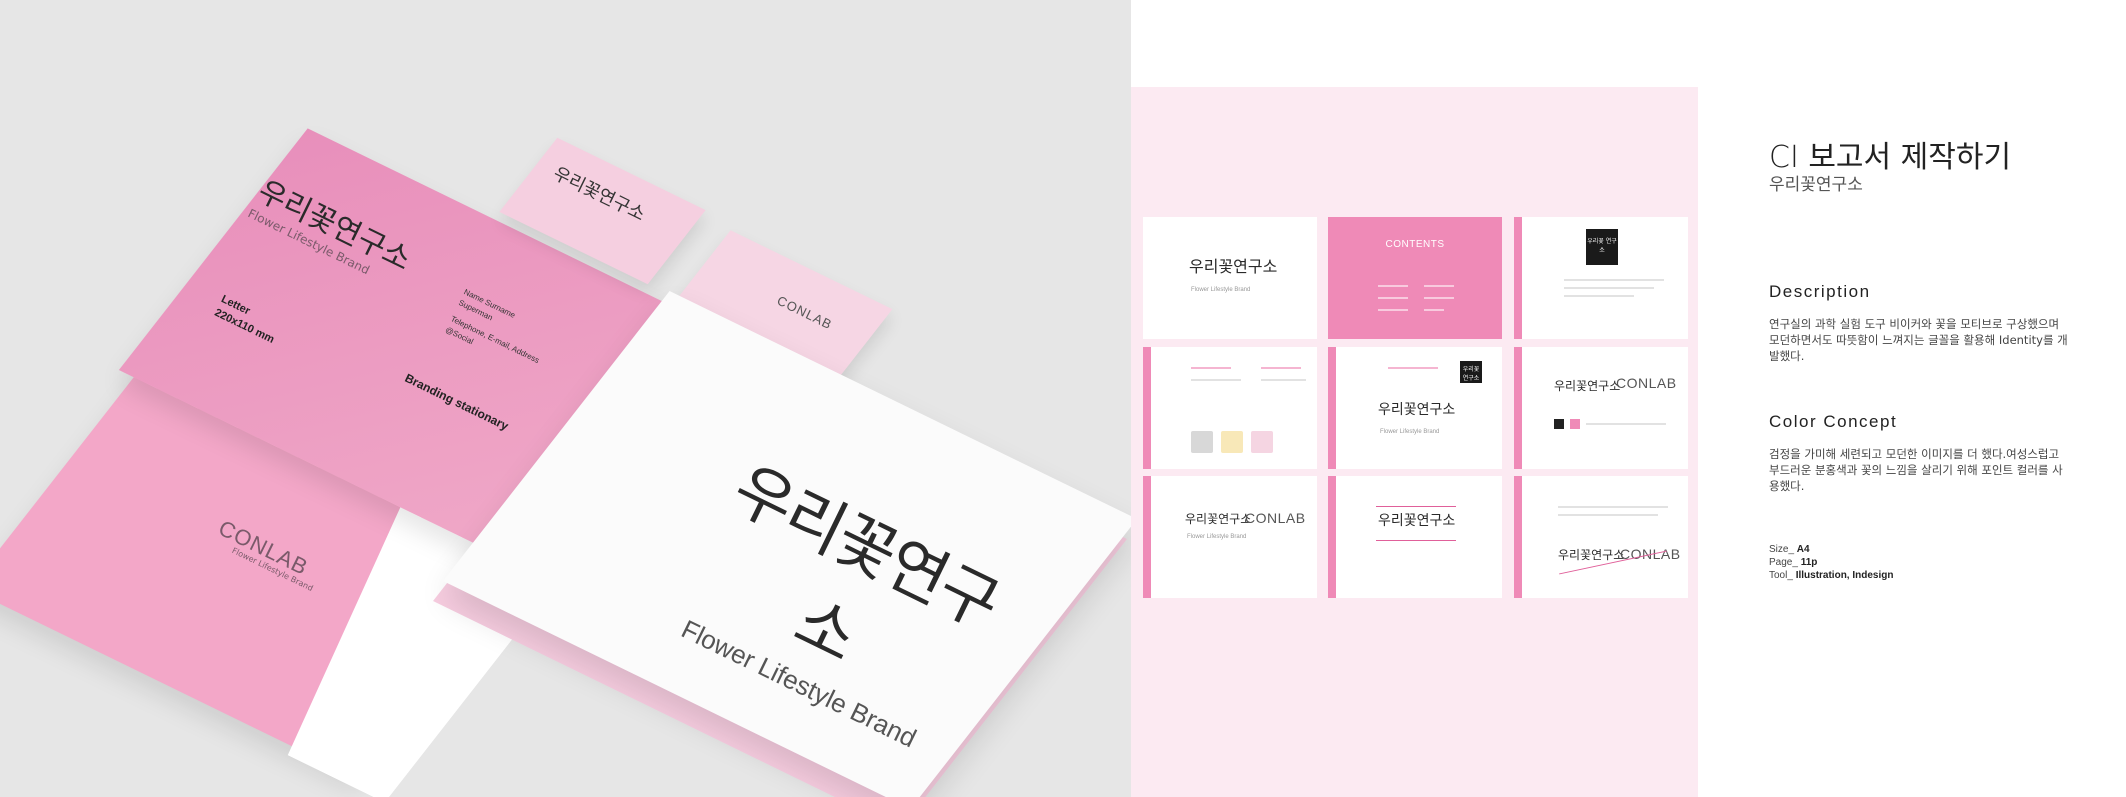 The image size is (2126, 797). I want to click on spec-page-value: 11p, so click(1809, 562).